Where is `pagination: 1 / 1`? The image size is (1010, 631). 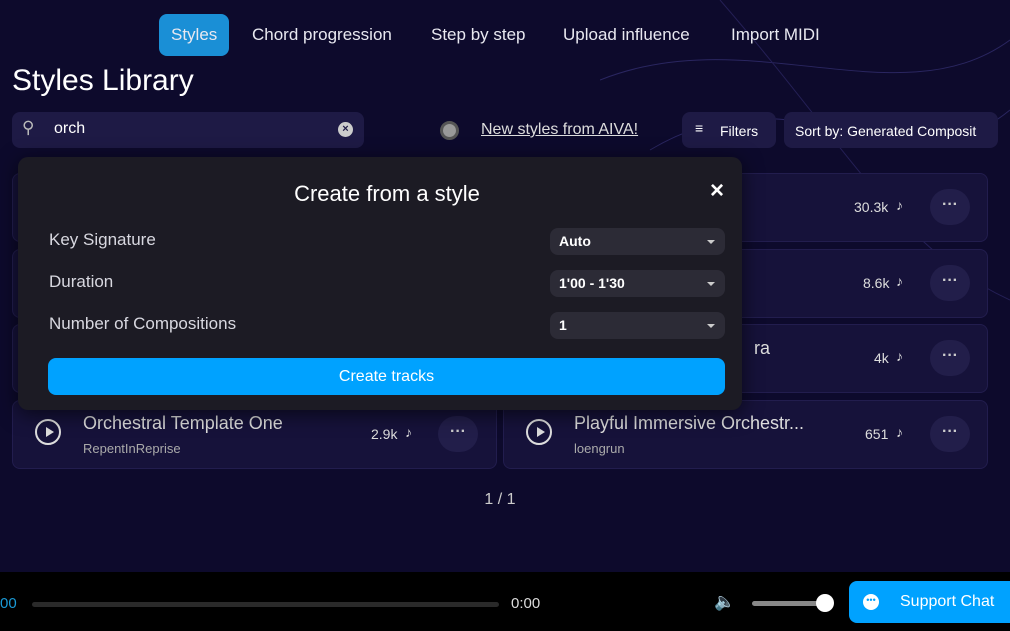 pagination: 1 / 1 is located at coordinates (500, 499).